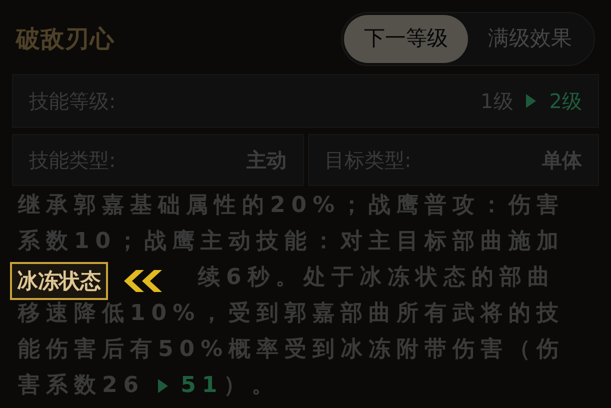 The height and width of the screenshot is (408, 611). Describe the element at coordinates (406, 38) in the screenshot. I see `tab: 下一等级` at that location.